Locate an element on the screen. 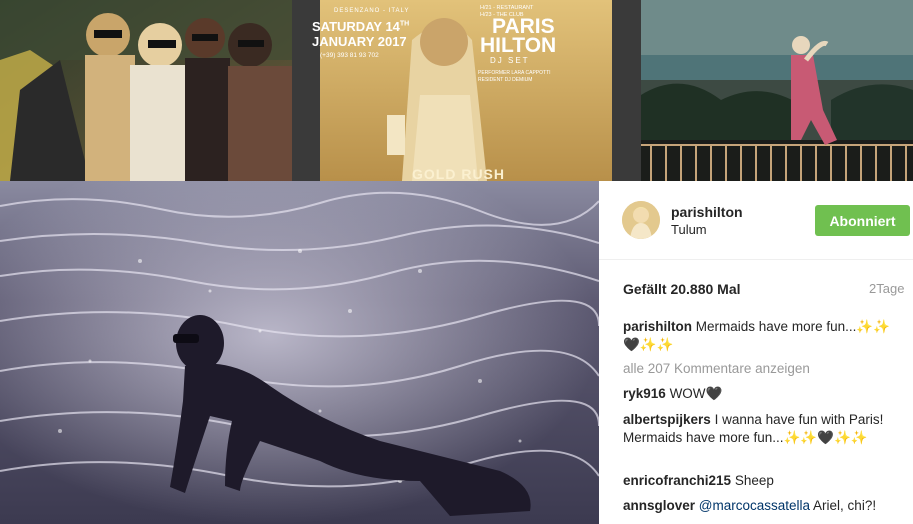 The height and width of the screenshot is (524, 913). comment-username: annsglover is located at coordinates (659, 505).